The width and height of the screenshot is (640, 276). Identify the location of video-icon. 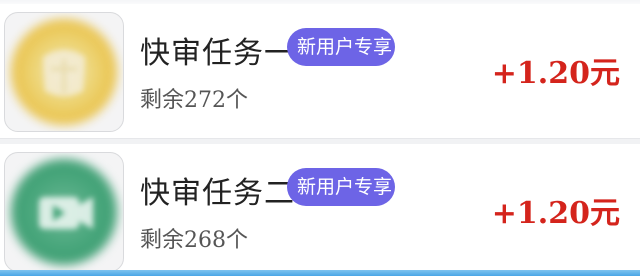
(66, 213).